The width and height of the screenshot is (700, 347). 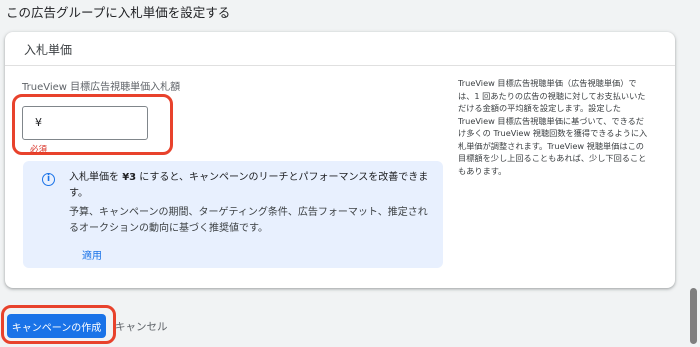 What do you see at coordinates (96, 177) in the screenshot?
I see `recommendation-prefix: 入札単価を` at bounding box center [96, 177].